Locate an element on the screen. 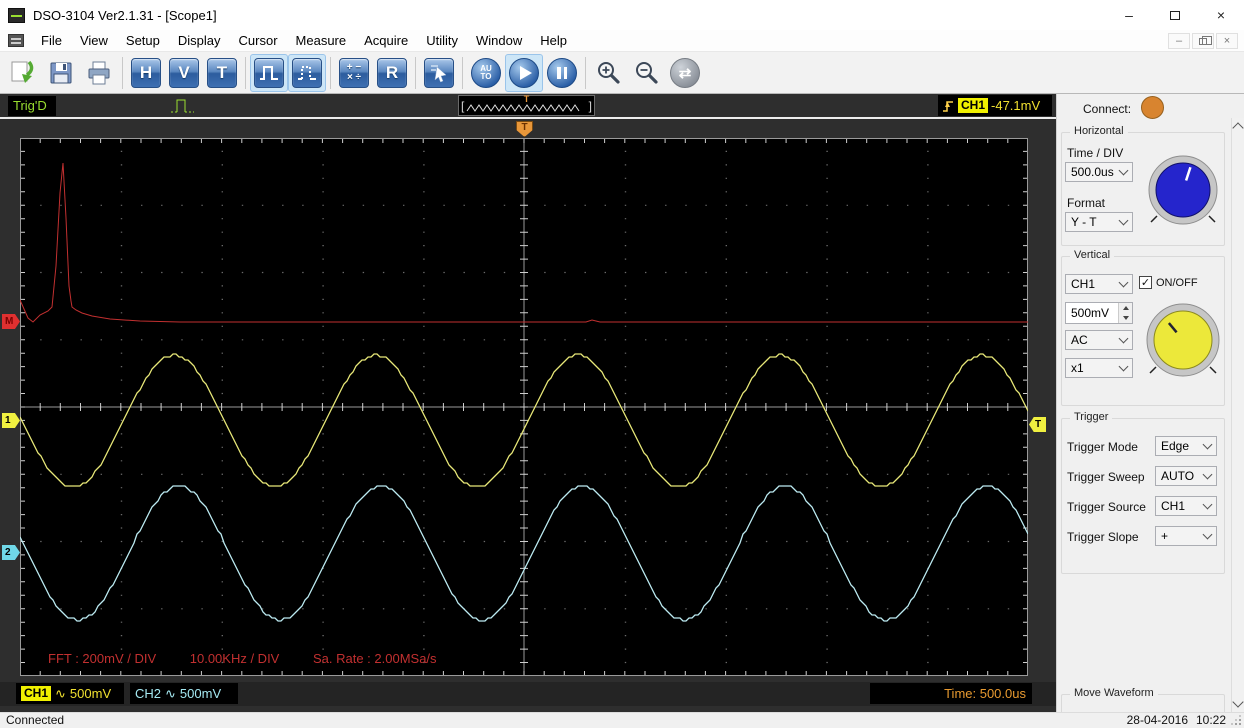  panel-scrollbar is located at coordinates (1237, 415).